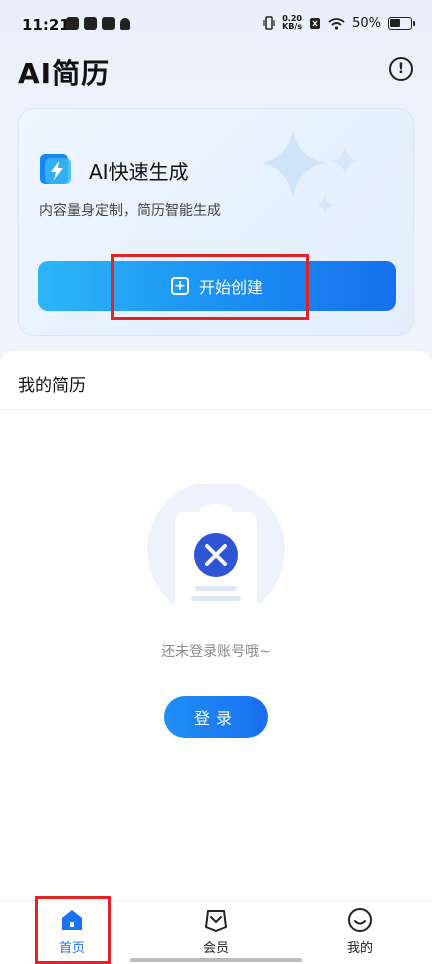  What do you see at coordinates (230, 287) in the screenshot?
I see `start-create-label: 开始创建` at bounding box center [230, 287].